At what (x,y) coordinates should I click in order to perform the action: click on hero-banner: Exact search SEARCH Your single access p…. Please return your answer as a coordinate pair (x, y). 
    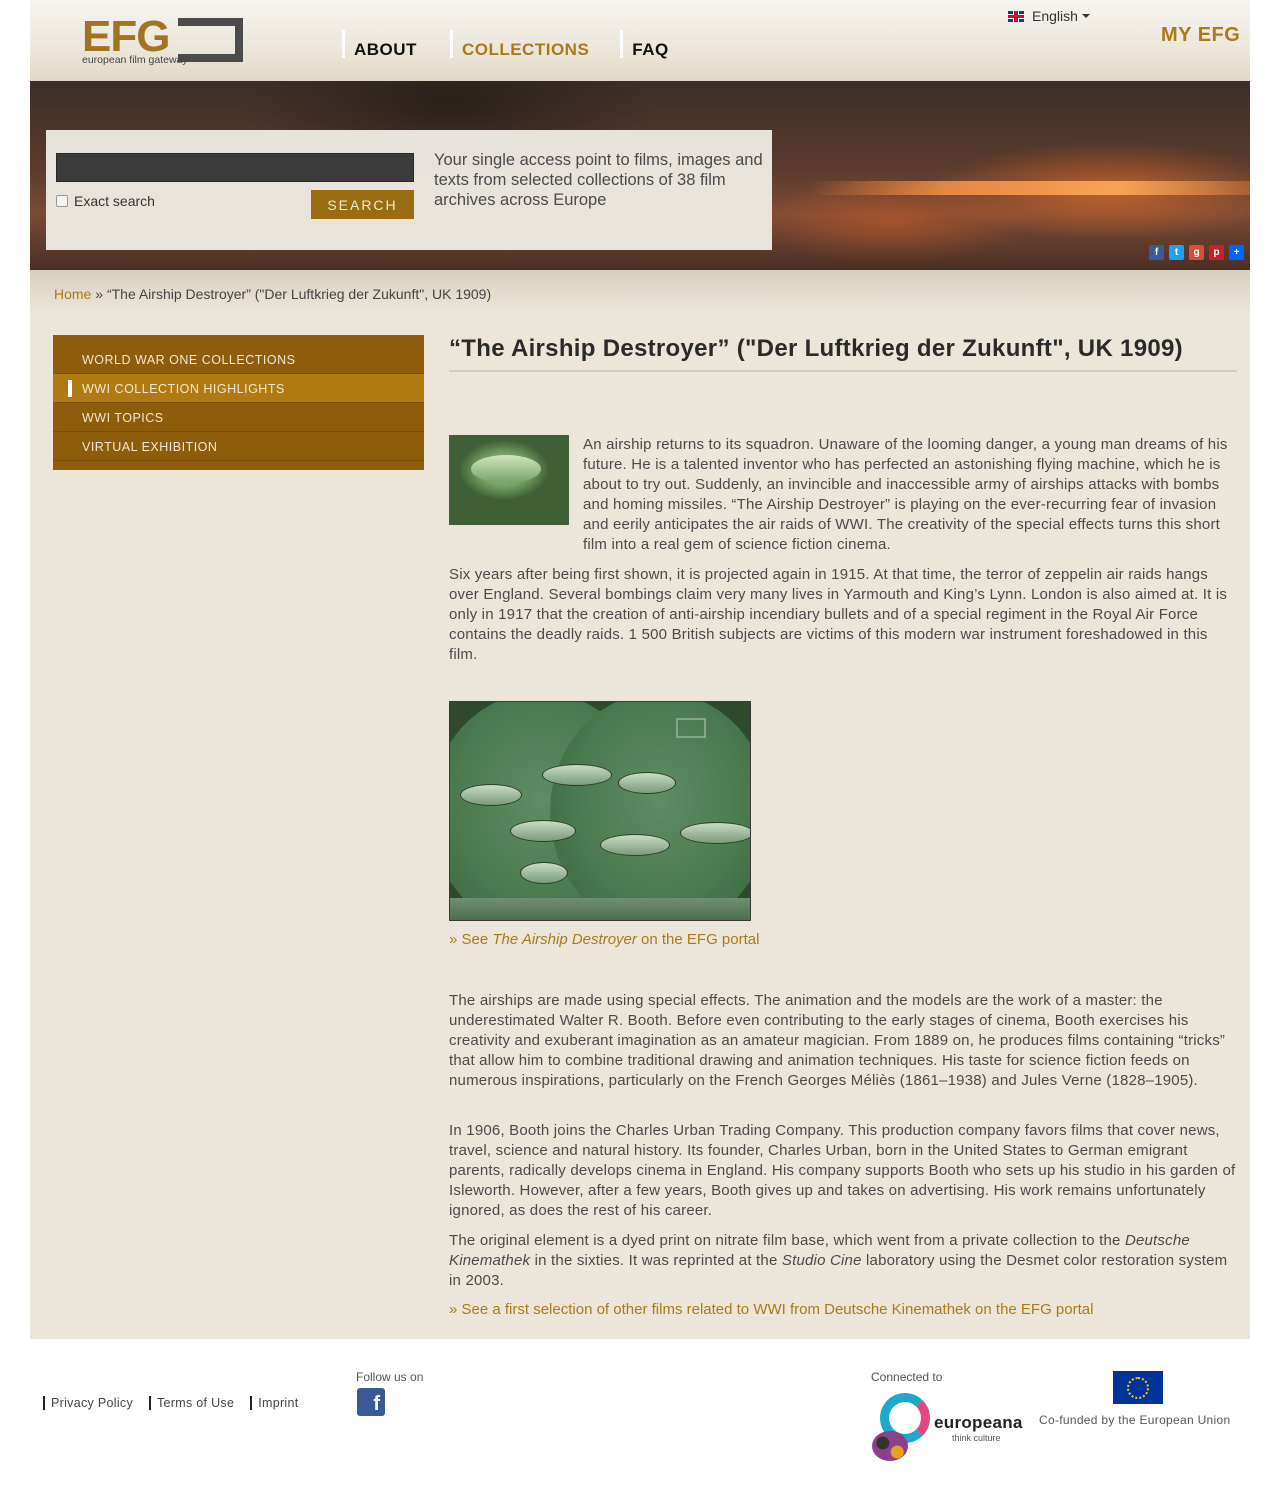
    Looking at the image, I should click on (640, 175).